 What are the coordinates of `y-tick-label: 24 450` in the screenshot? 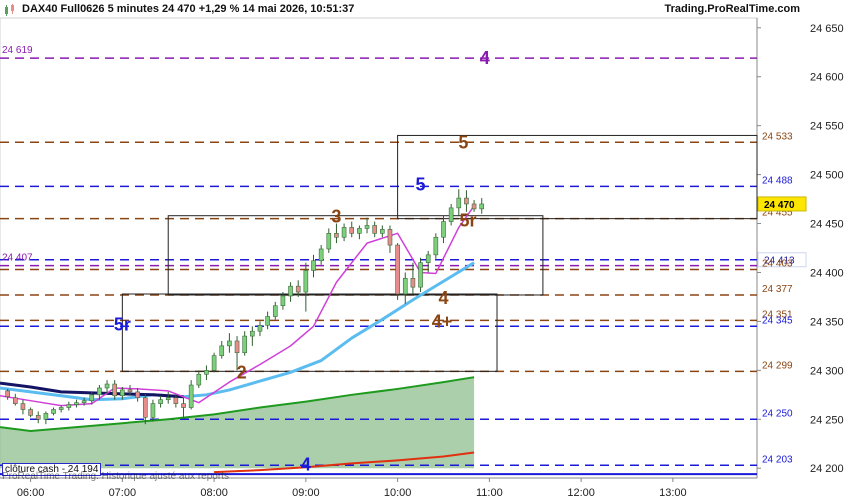 It's located at (827, 225).